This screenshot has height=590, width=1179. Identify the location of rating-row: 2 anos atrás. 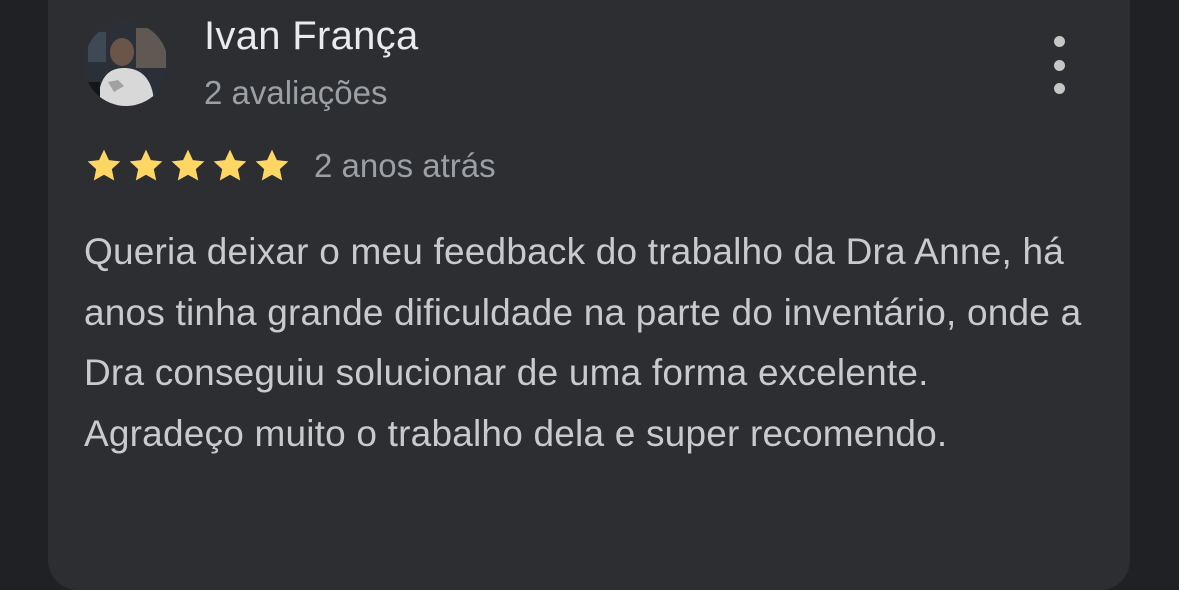
(290, 166).